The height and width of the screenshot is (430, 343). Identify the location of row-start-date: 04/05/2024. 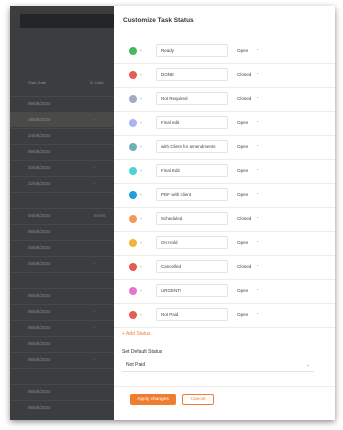
(39, 215).